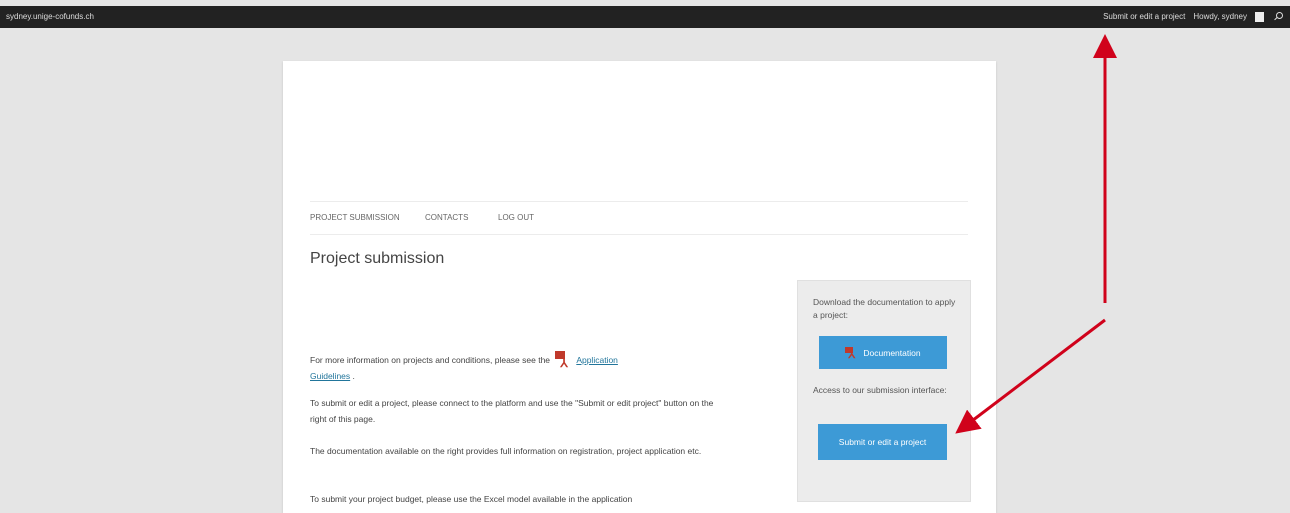 This screenshot has height=513, width=1290. What do you see at coordinates (1278, 17) in the screenshot?
I see `search-icon` at bounding box center [1278, 17].